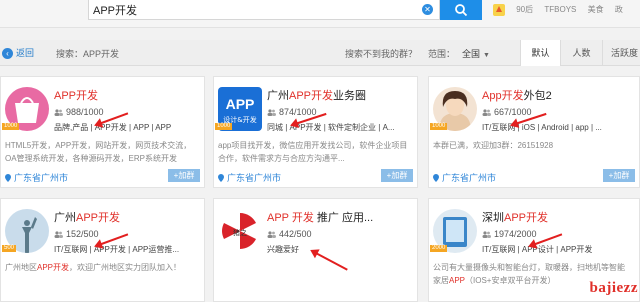 The width and height of the screenshot is (640, 302). I want to click on group-avatar: 猪之, so click(240, 231).